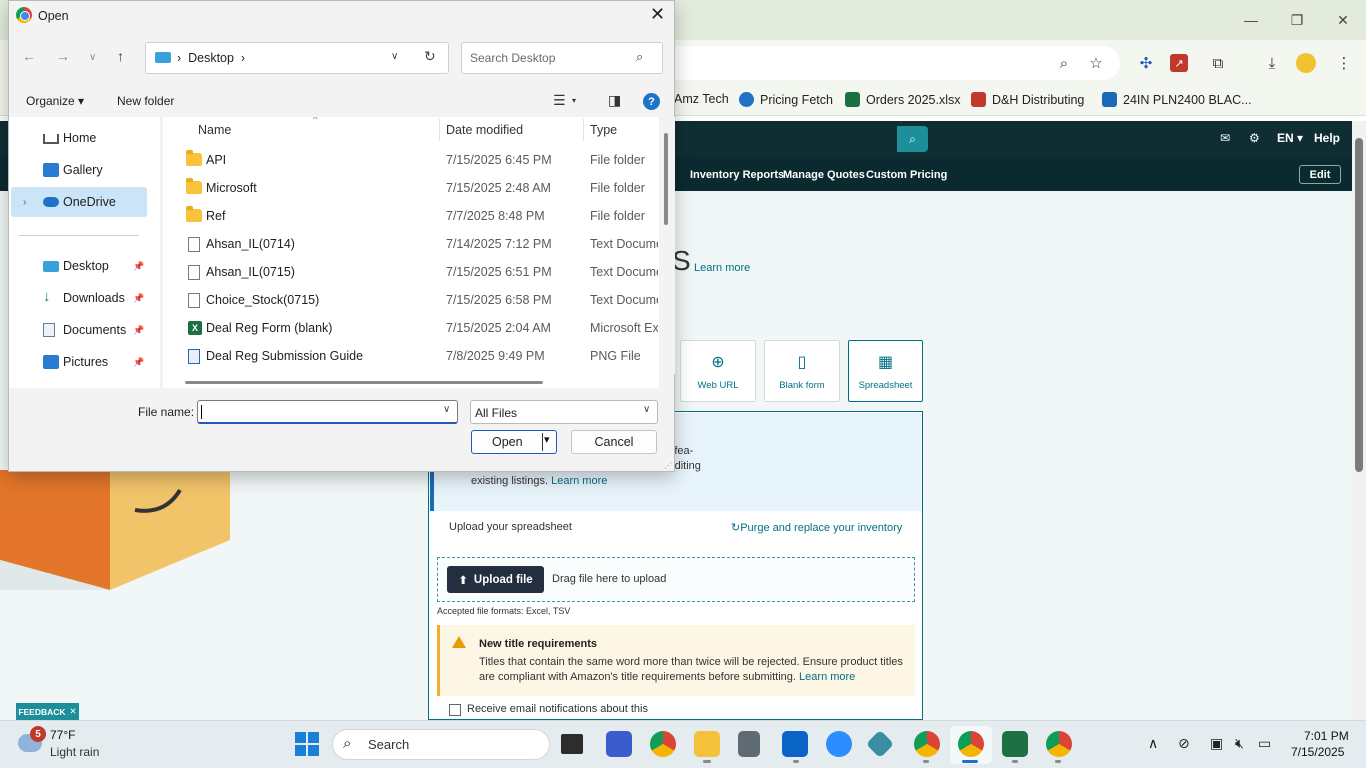 This screenshot has height=768, width=1366. What do you see at coordinates (572, 744) in the screenshot?
I see `task-view-icon` at bounding box center [572, 744].